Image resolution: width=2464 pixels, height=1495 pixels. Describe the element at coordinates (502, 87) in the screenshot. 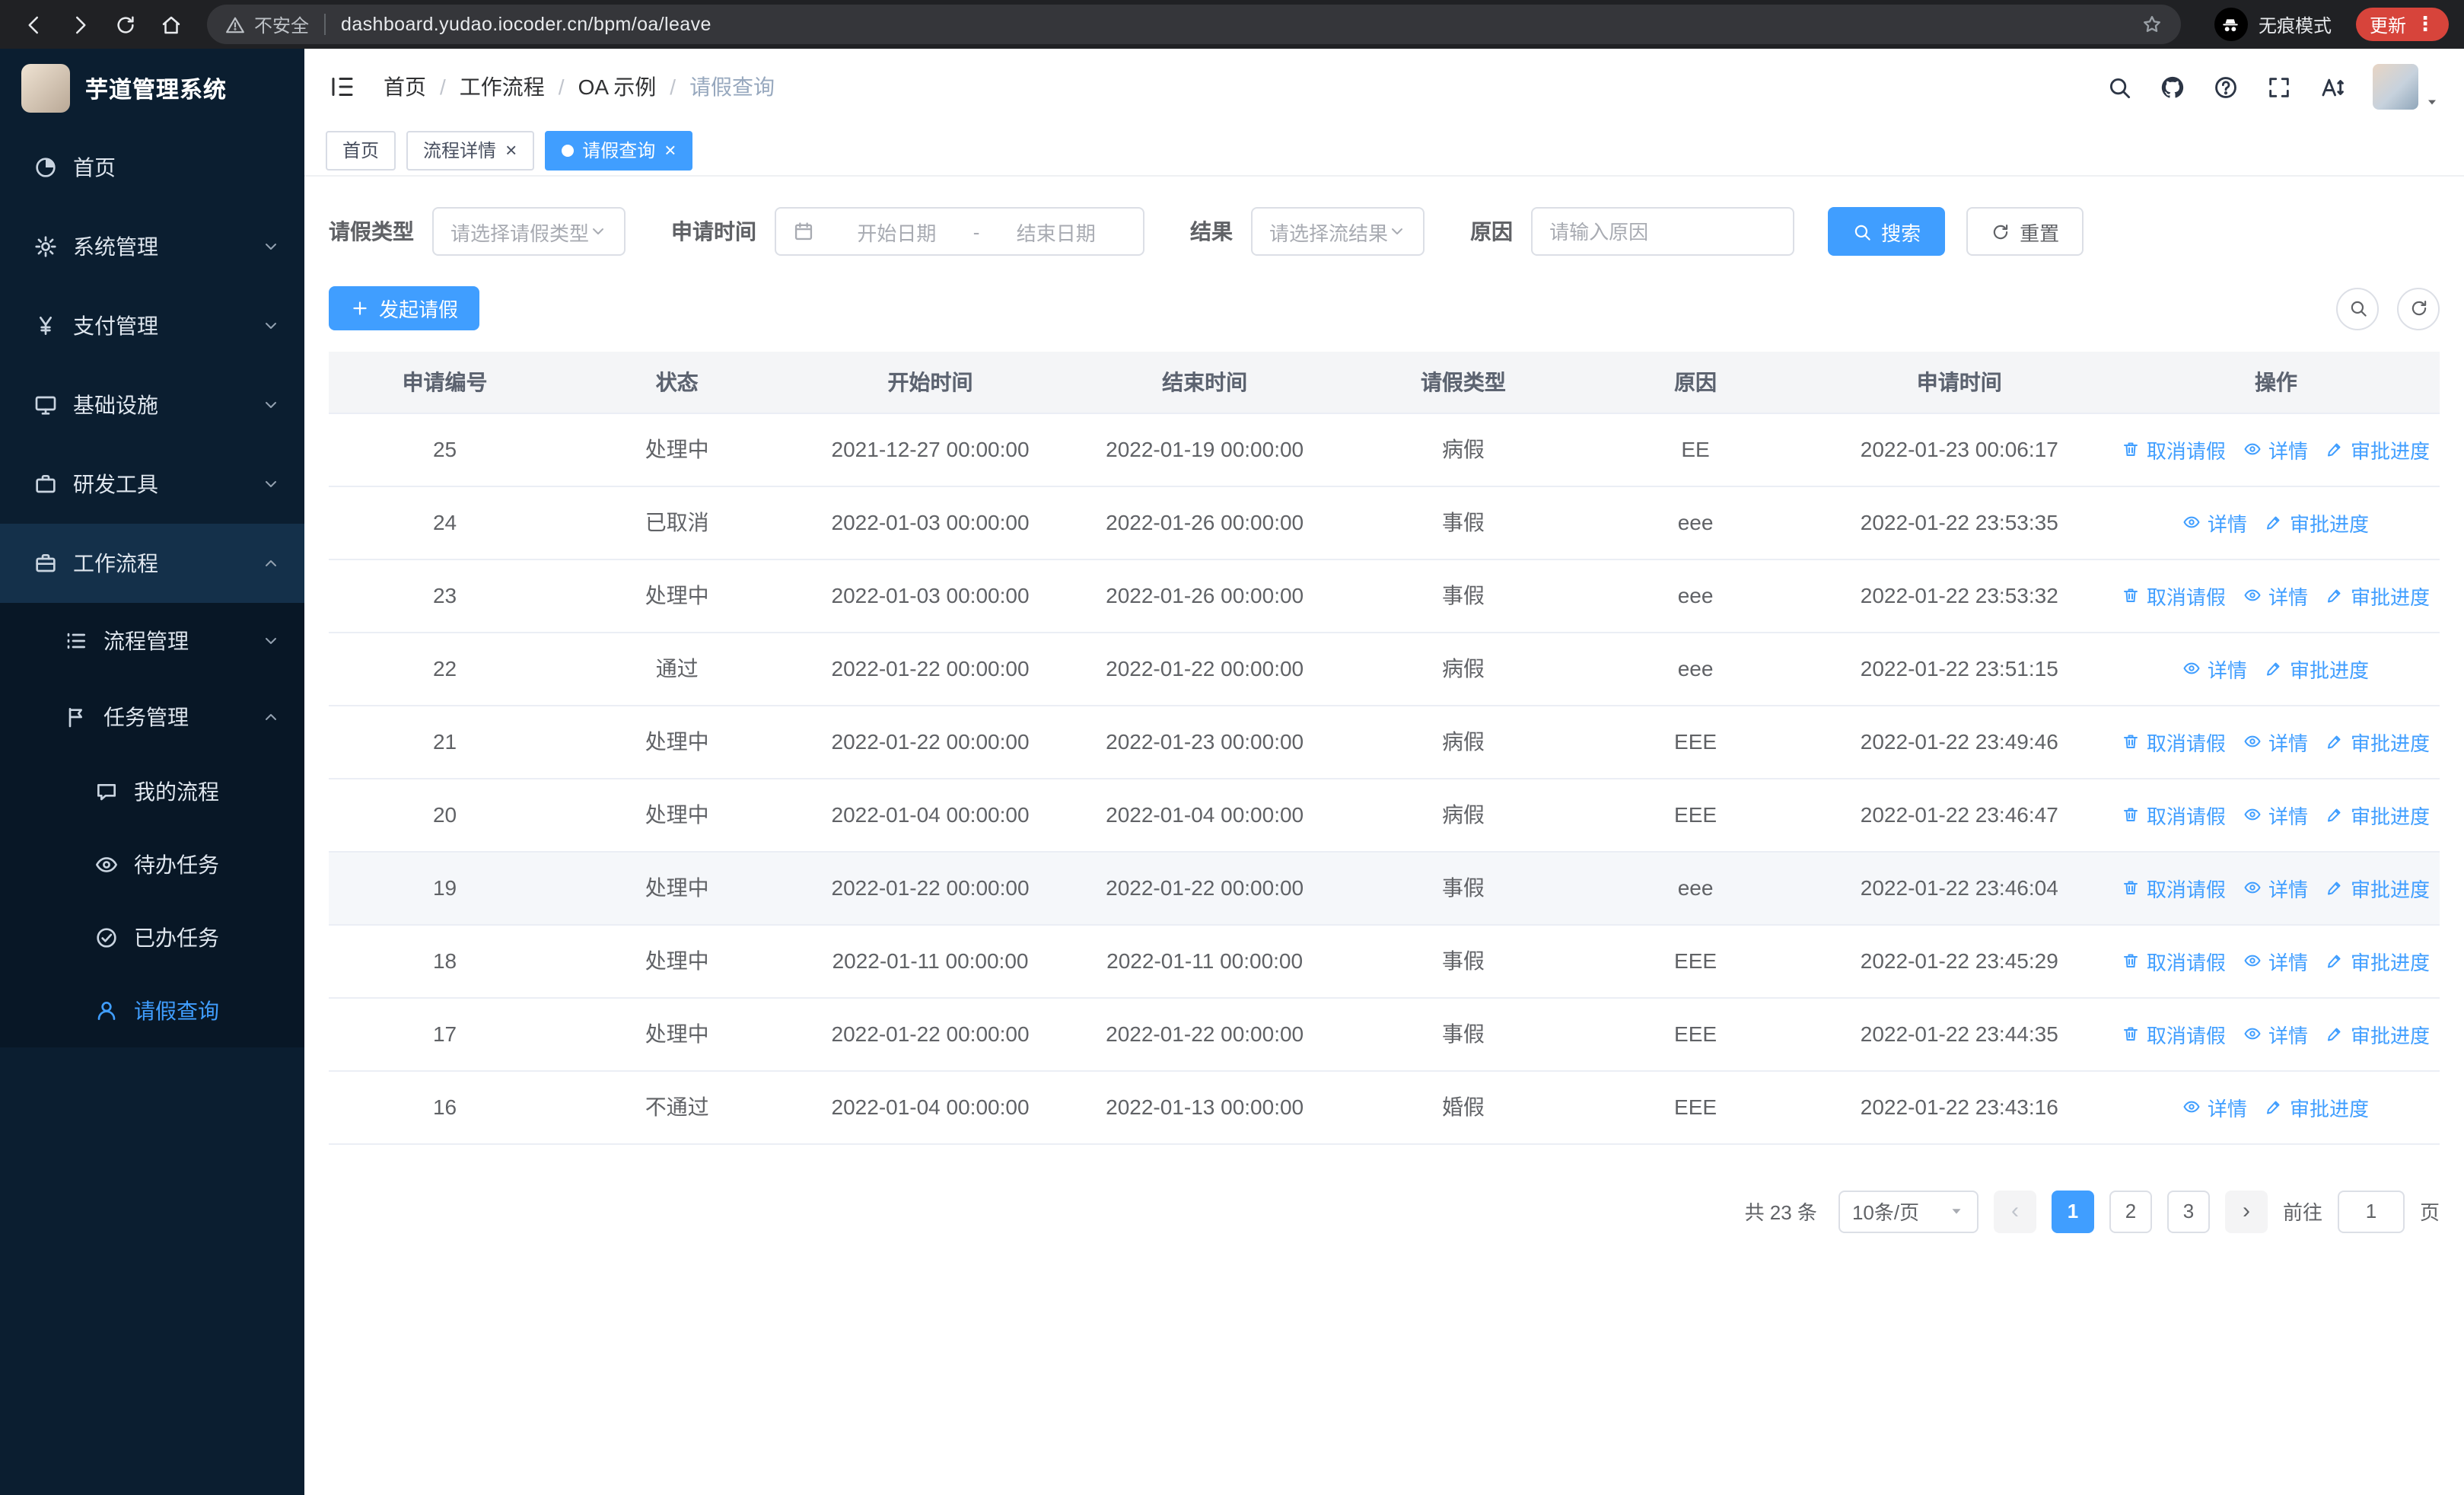

I see `breadcrumb-item: 工作流程` at that location.